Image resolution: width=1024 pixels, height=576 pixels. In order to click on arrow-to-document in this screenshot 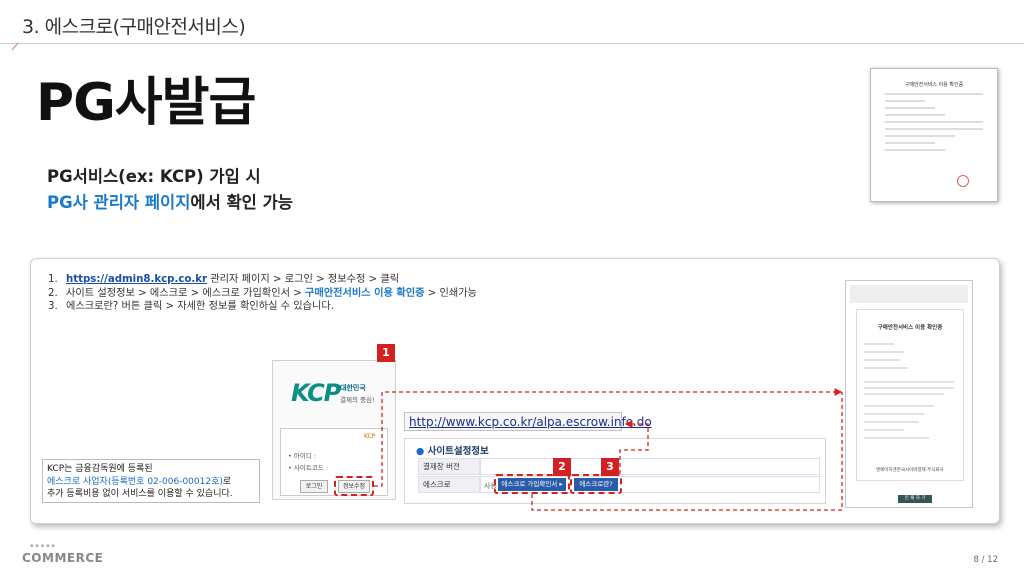, I will do `click(687, 451)`.